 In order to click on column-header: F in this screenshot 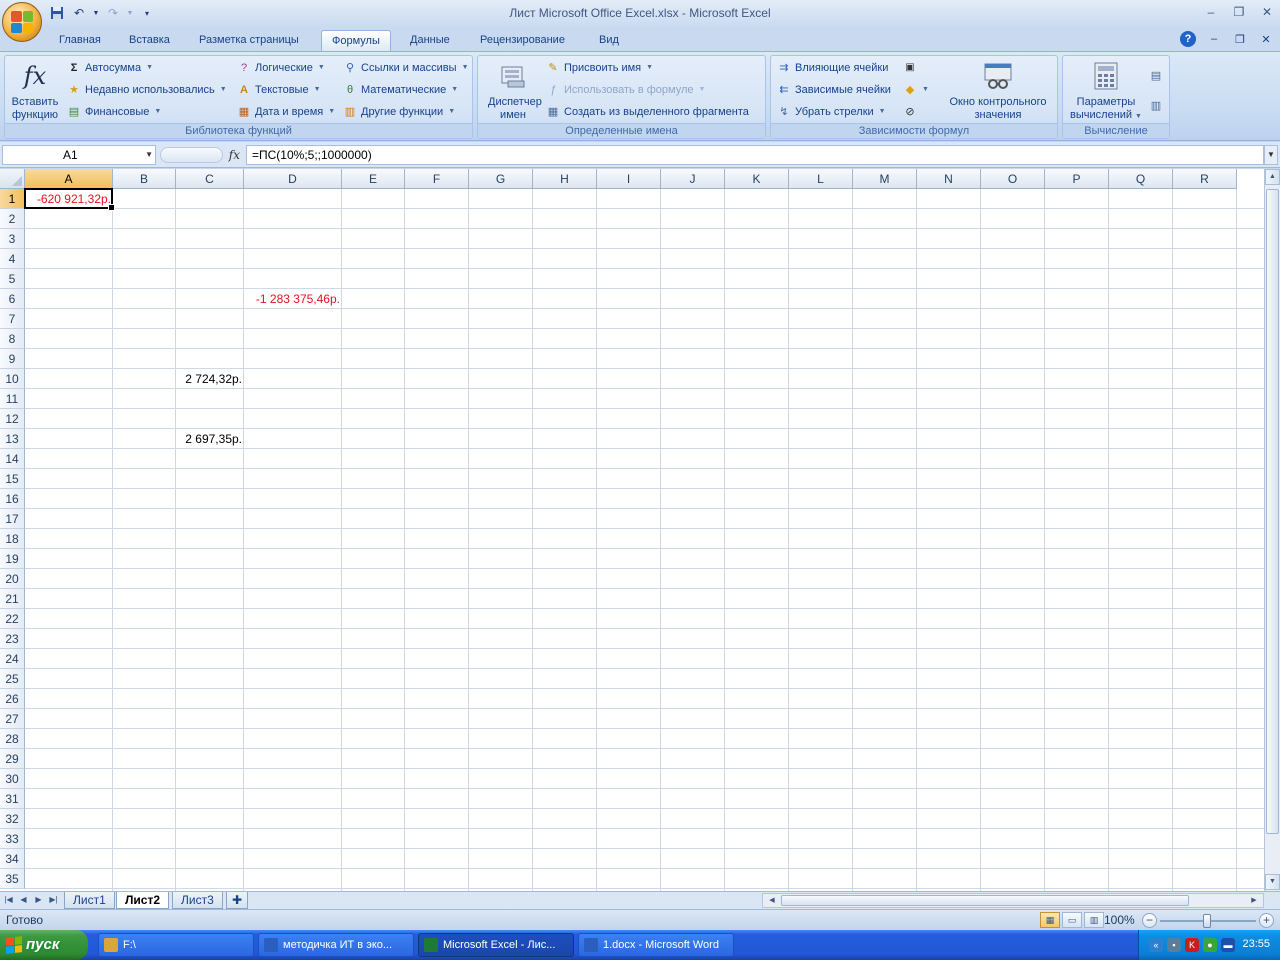, I will do `click(437, 179)`.